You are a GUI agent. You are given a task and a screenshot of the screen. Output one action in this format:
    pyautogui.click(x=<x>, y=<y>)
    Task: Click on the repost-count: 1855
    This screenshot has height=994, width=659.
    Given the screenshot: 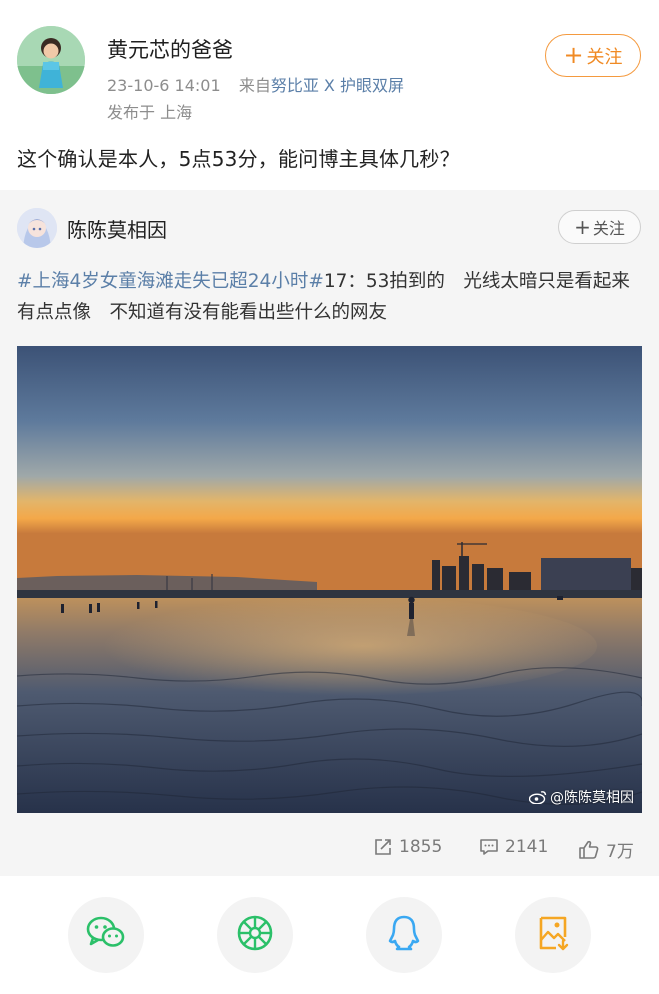 What is the action you would take?
    pyautogui.click(x=407, y=847)
    